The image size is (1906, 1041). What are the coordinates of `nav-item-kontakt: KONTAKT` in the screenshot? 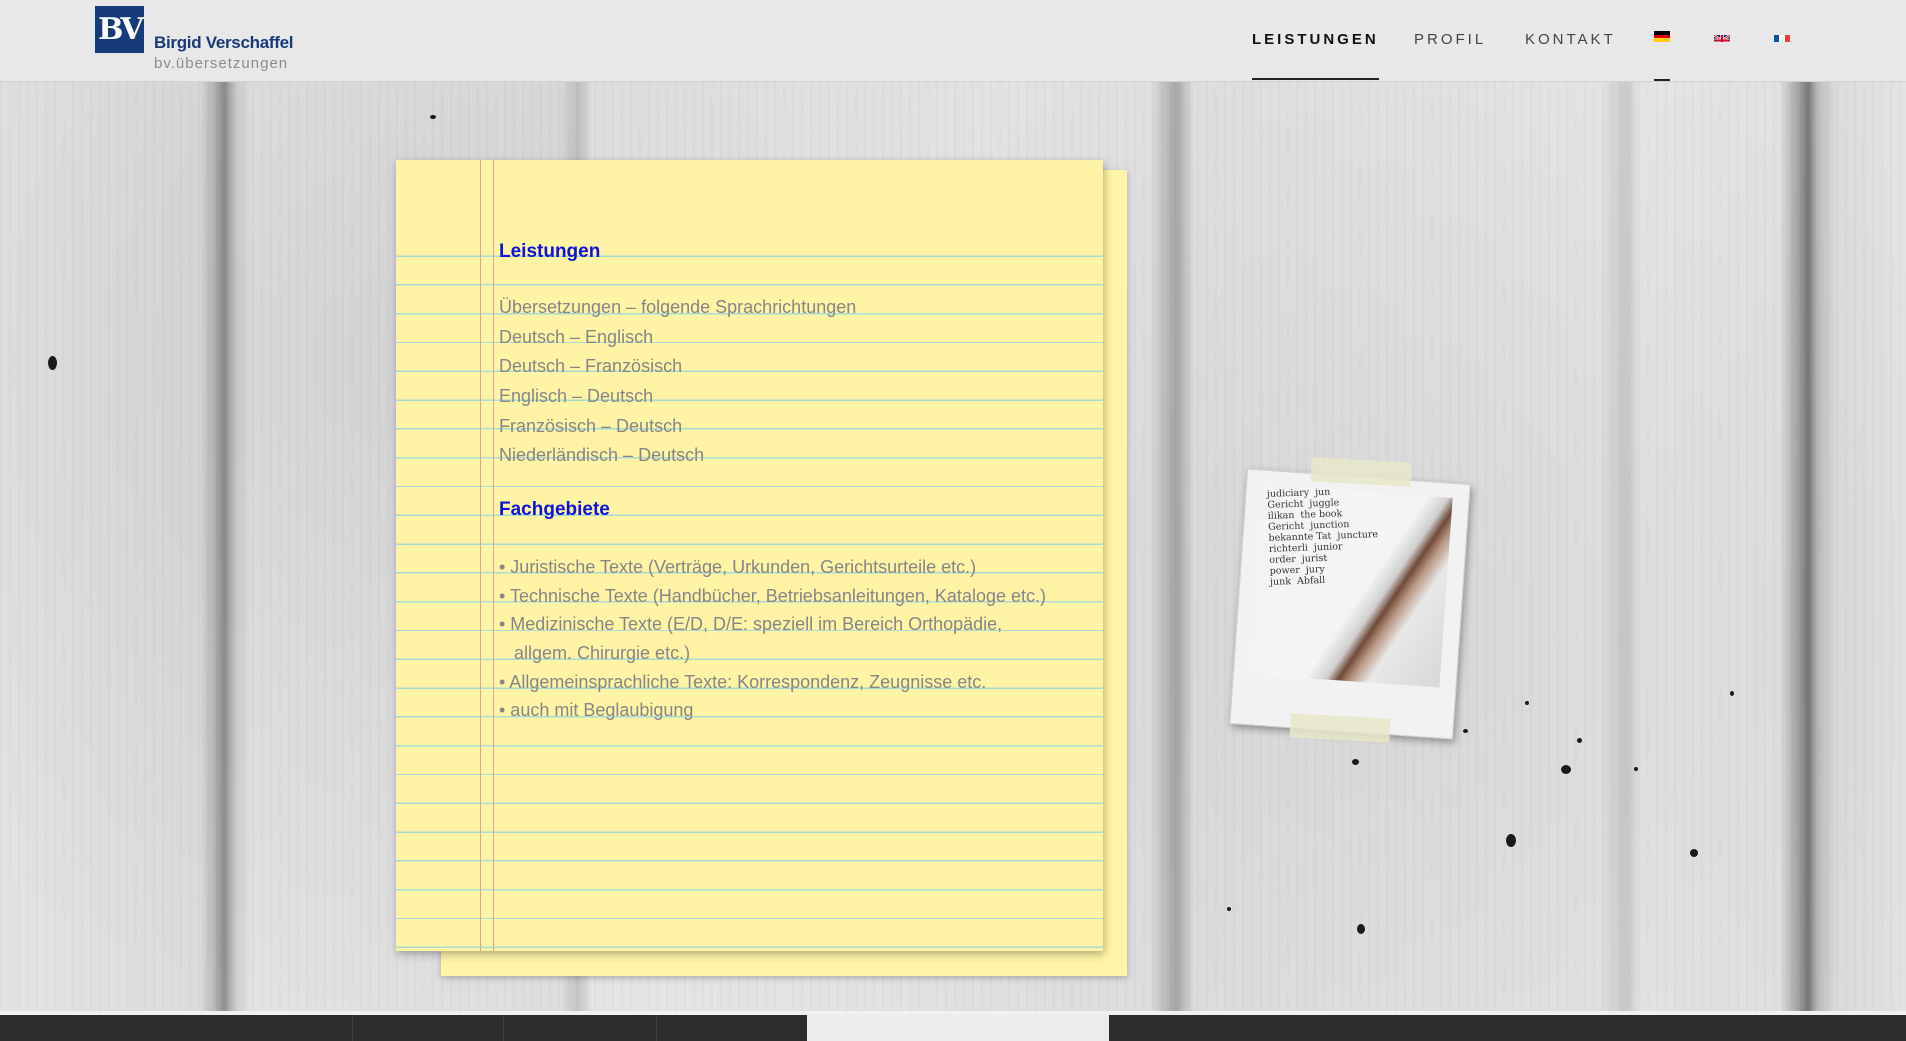 It's located at (1570, 40).